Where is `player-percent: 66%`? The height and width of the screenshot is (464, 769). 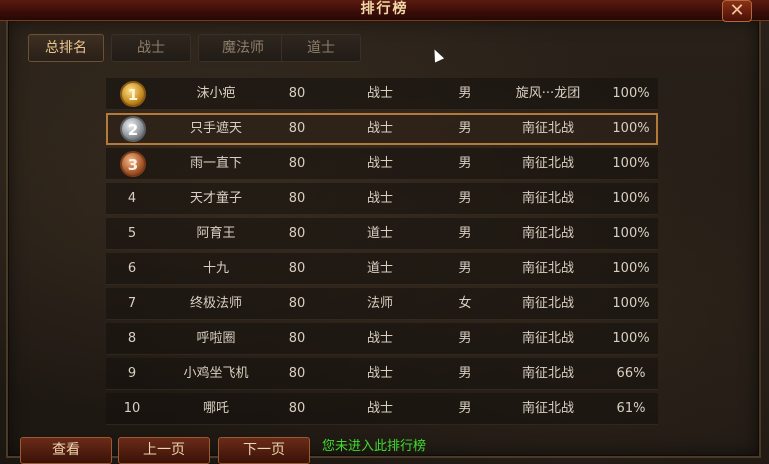 player-percent: 66% is located at coordinates (631, 373).